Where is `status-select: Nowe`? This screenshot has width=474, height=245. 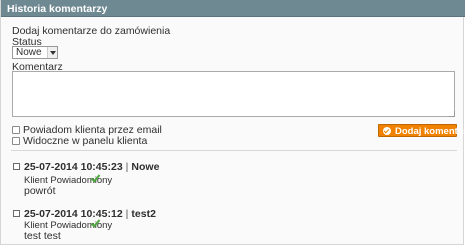
status-select: Nowe is located at coordinates (35, 52).